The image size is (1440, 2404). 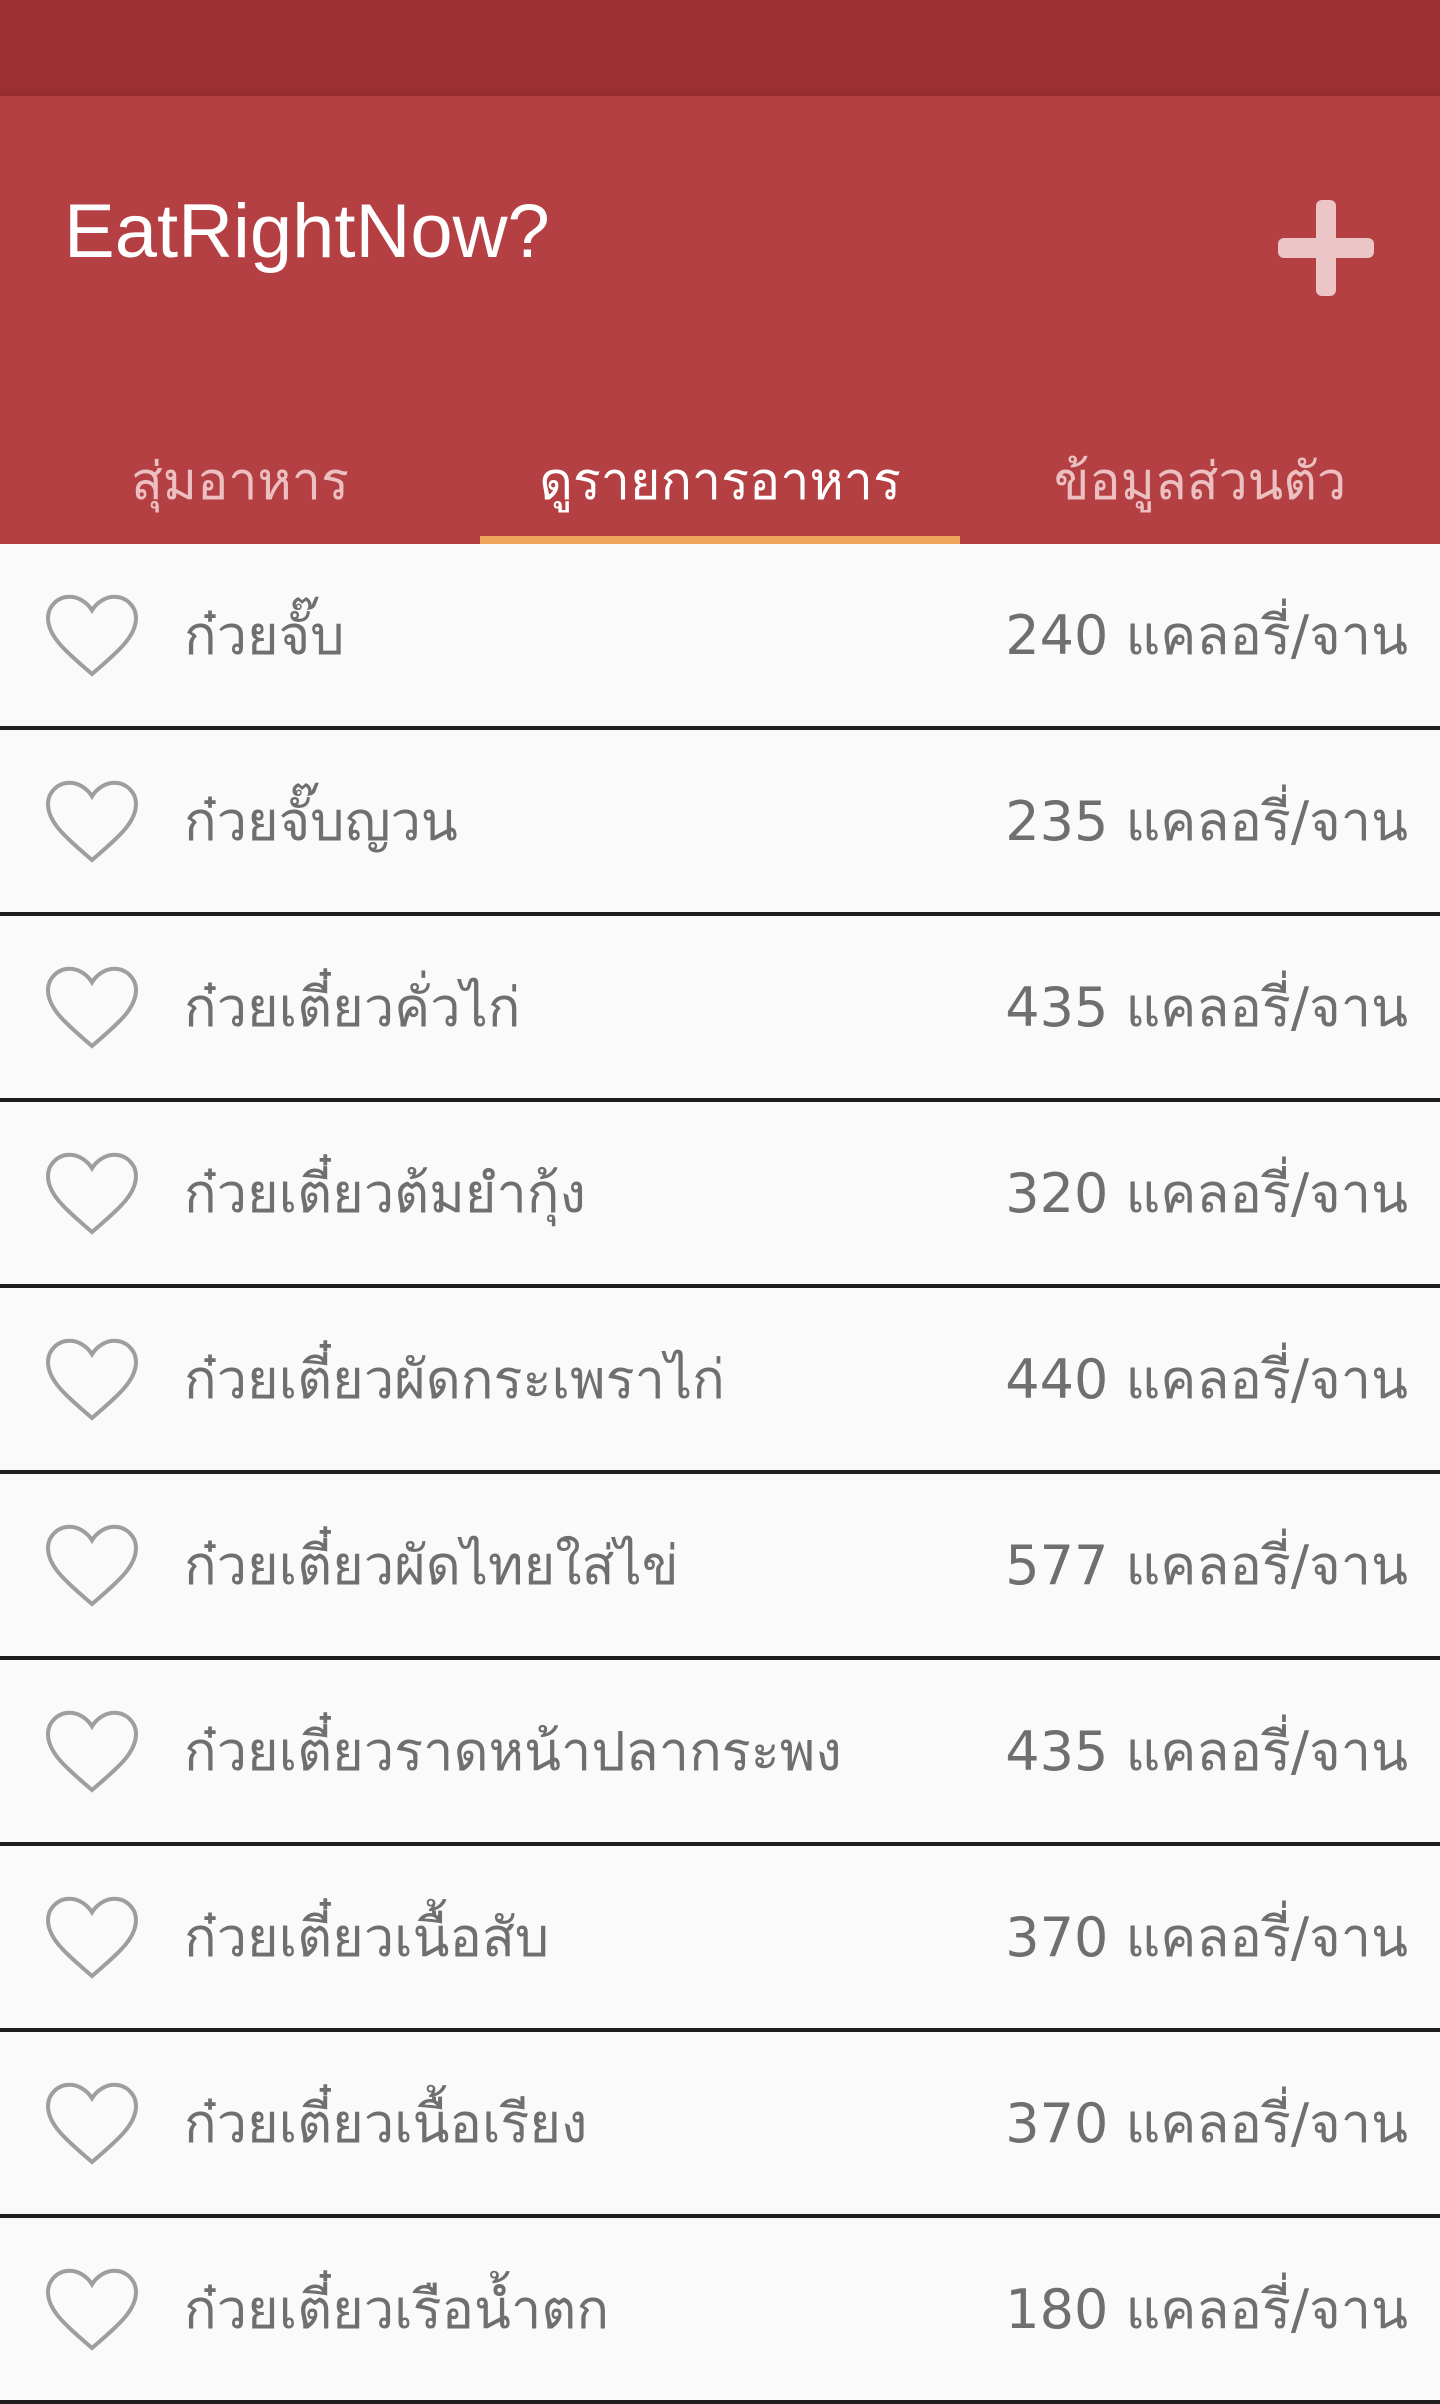 I want to click on list-item: ก๋วยเตี๋ยวเรือน้ำตก 180 แคลอรี่/จาน, so click(x=720, y=2311).